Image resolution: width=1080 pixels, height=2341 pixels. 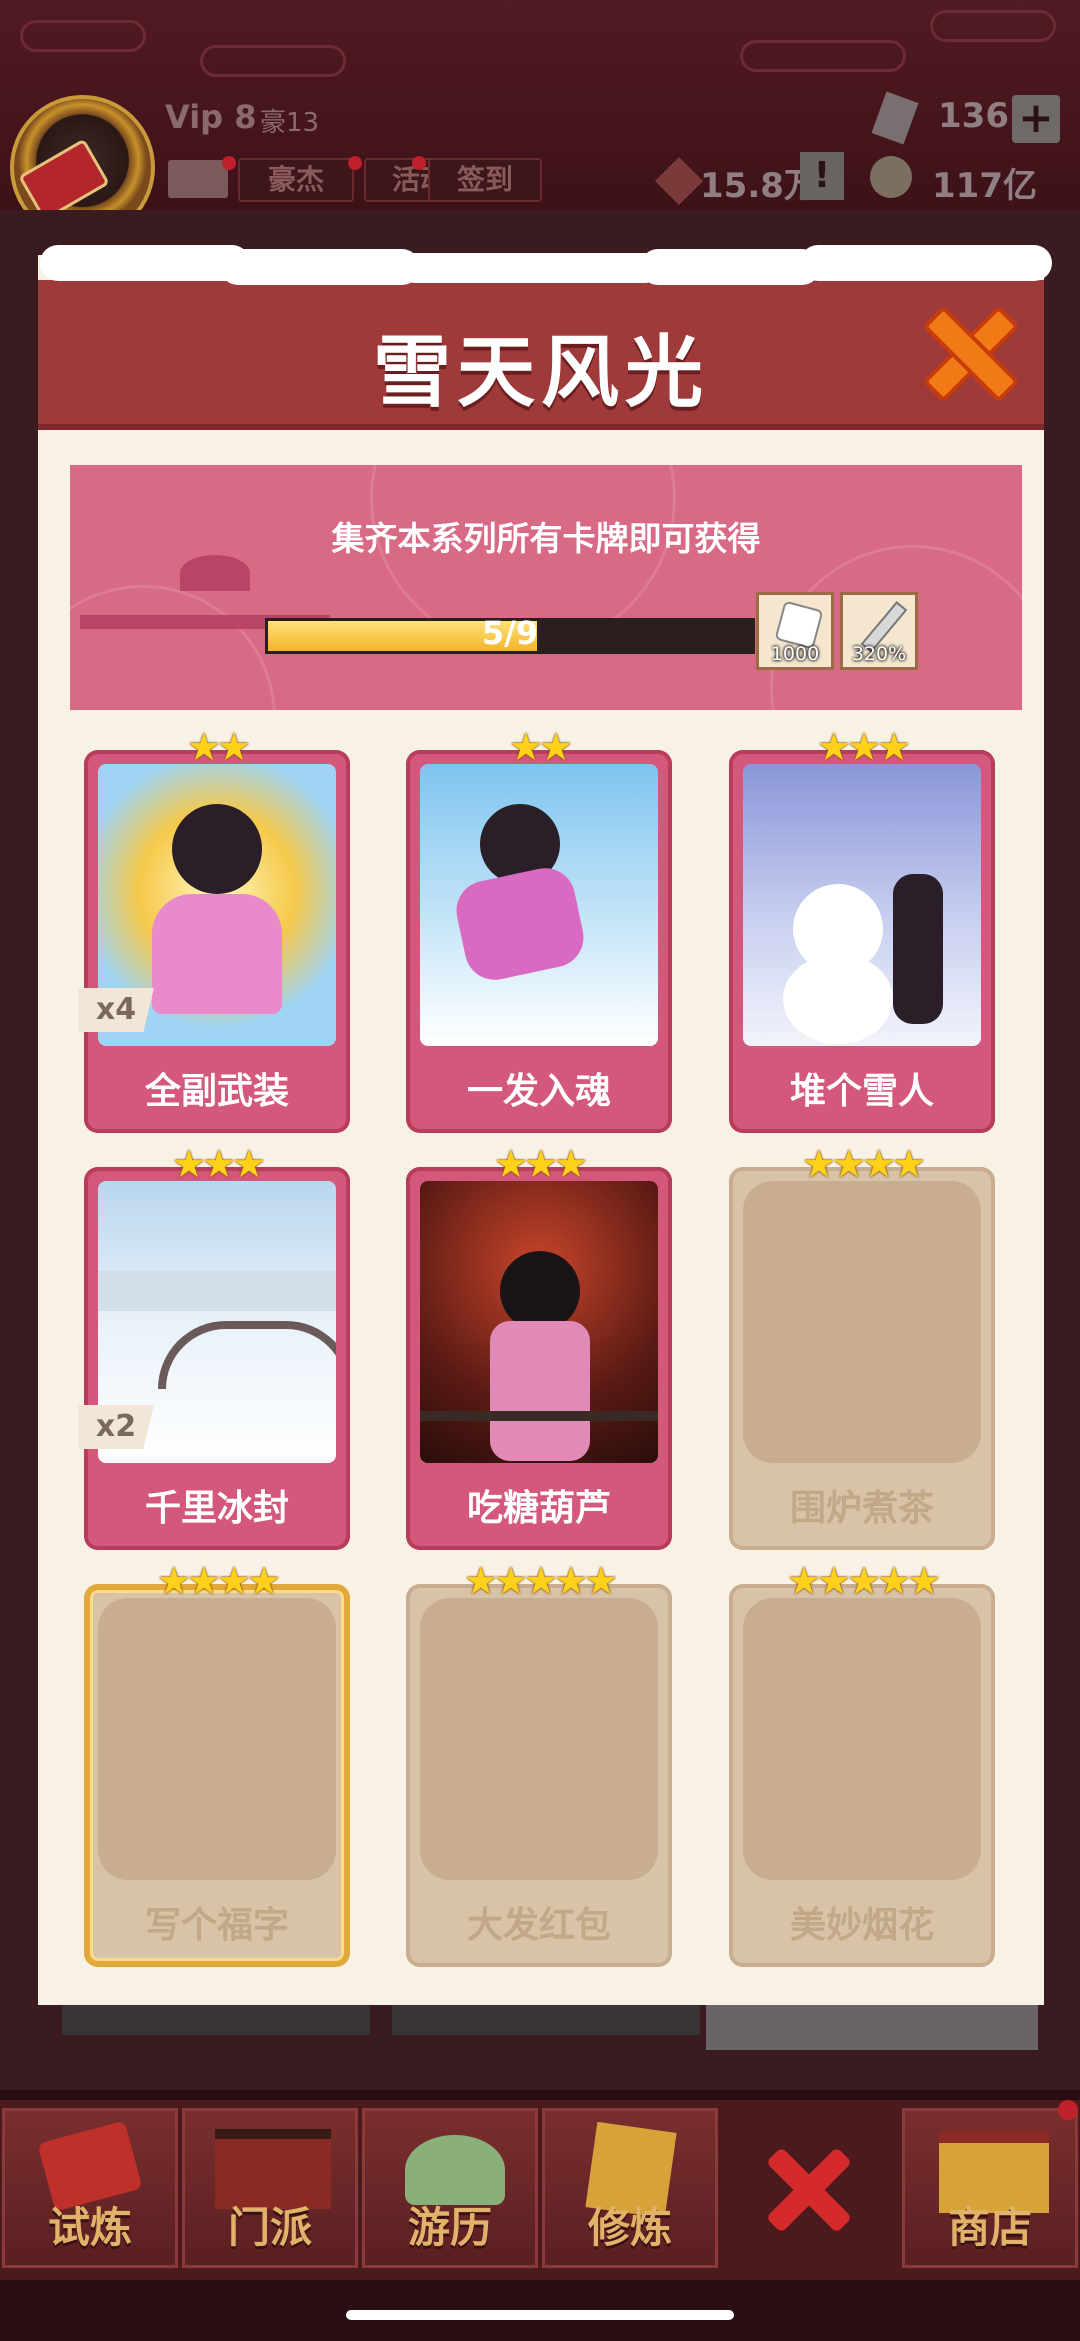 I want to click on nav-label: 游历, so click(x=449, y=2227).